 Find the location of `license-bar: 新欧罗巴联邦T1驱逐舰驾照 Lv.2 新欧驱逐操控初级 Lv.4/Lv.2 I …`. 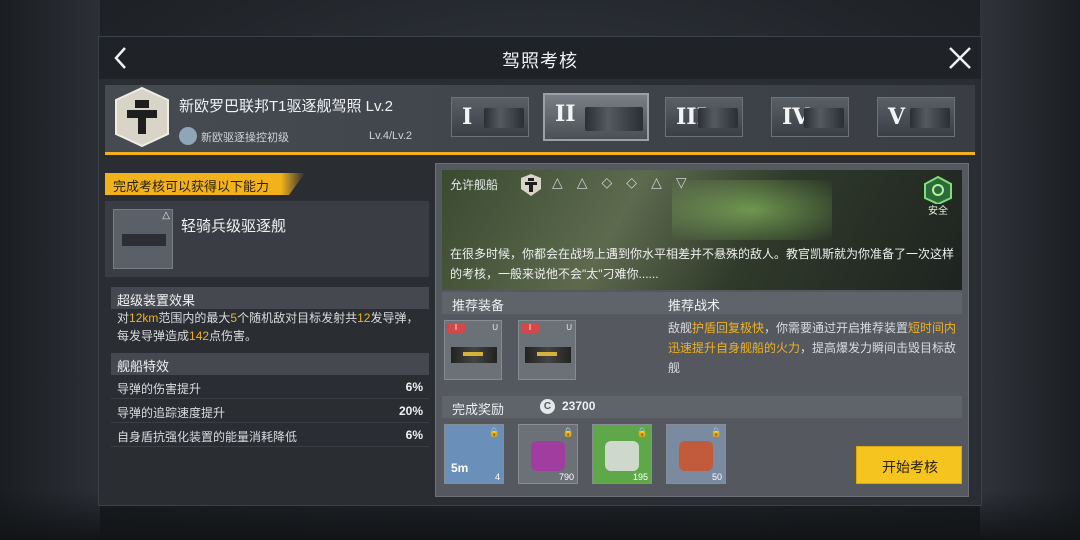

license-bar: 新欧罗巴联邦T1驱逐舰驾照 Lv.2 新欧驱逐操控初级 Lv.4/Lv.2 I … is located at coordinates (540, 120).